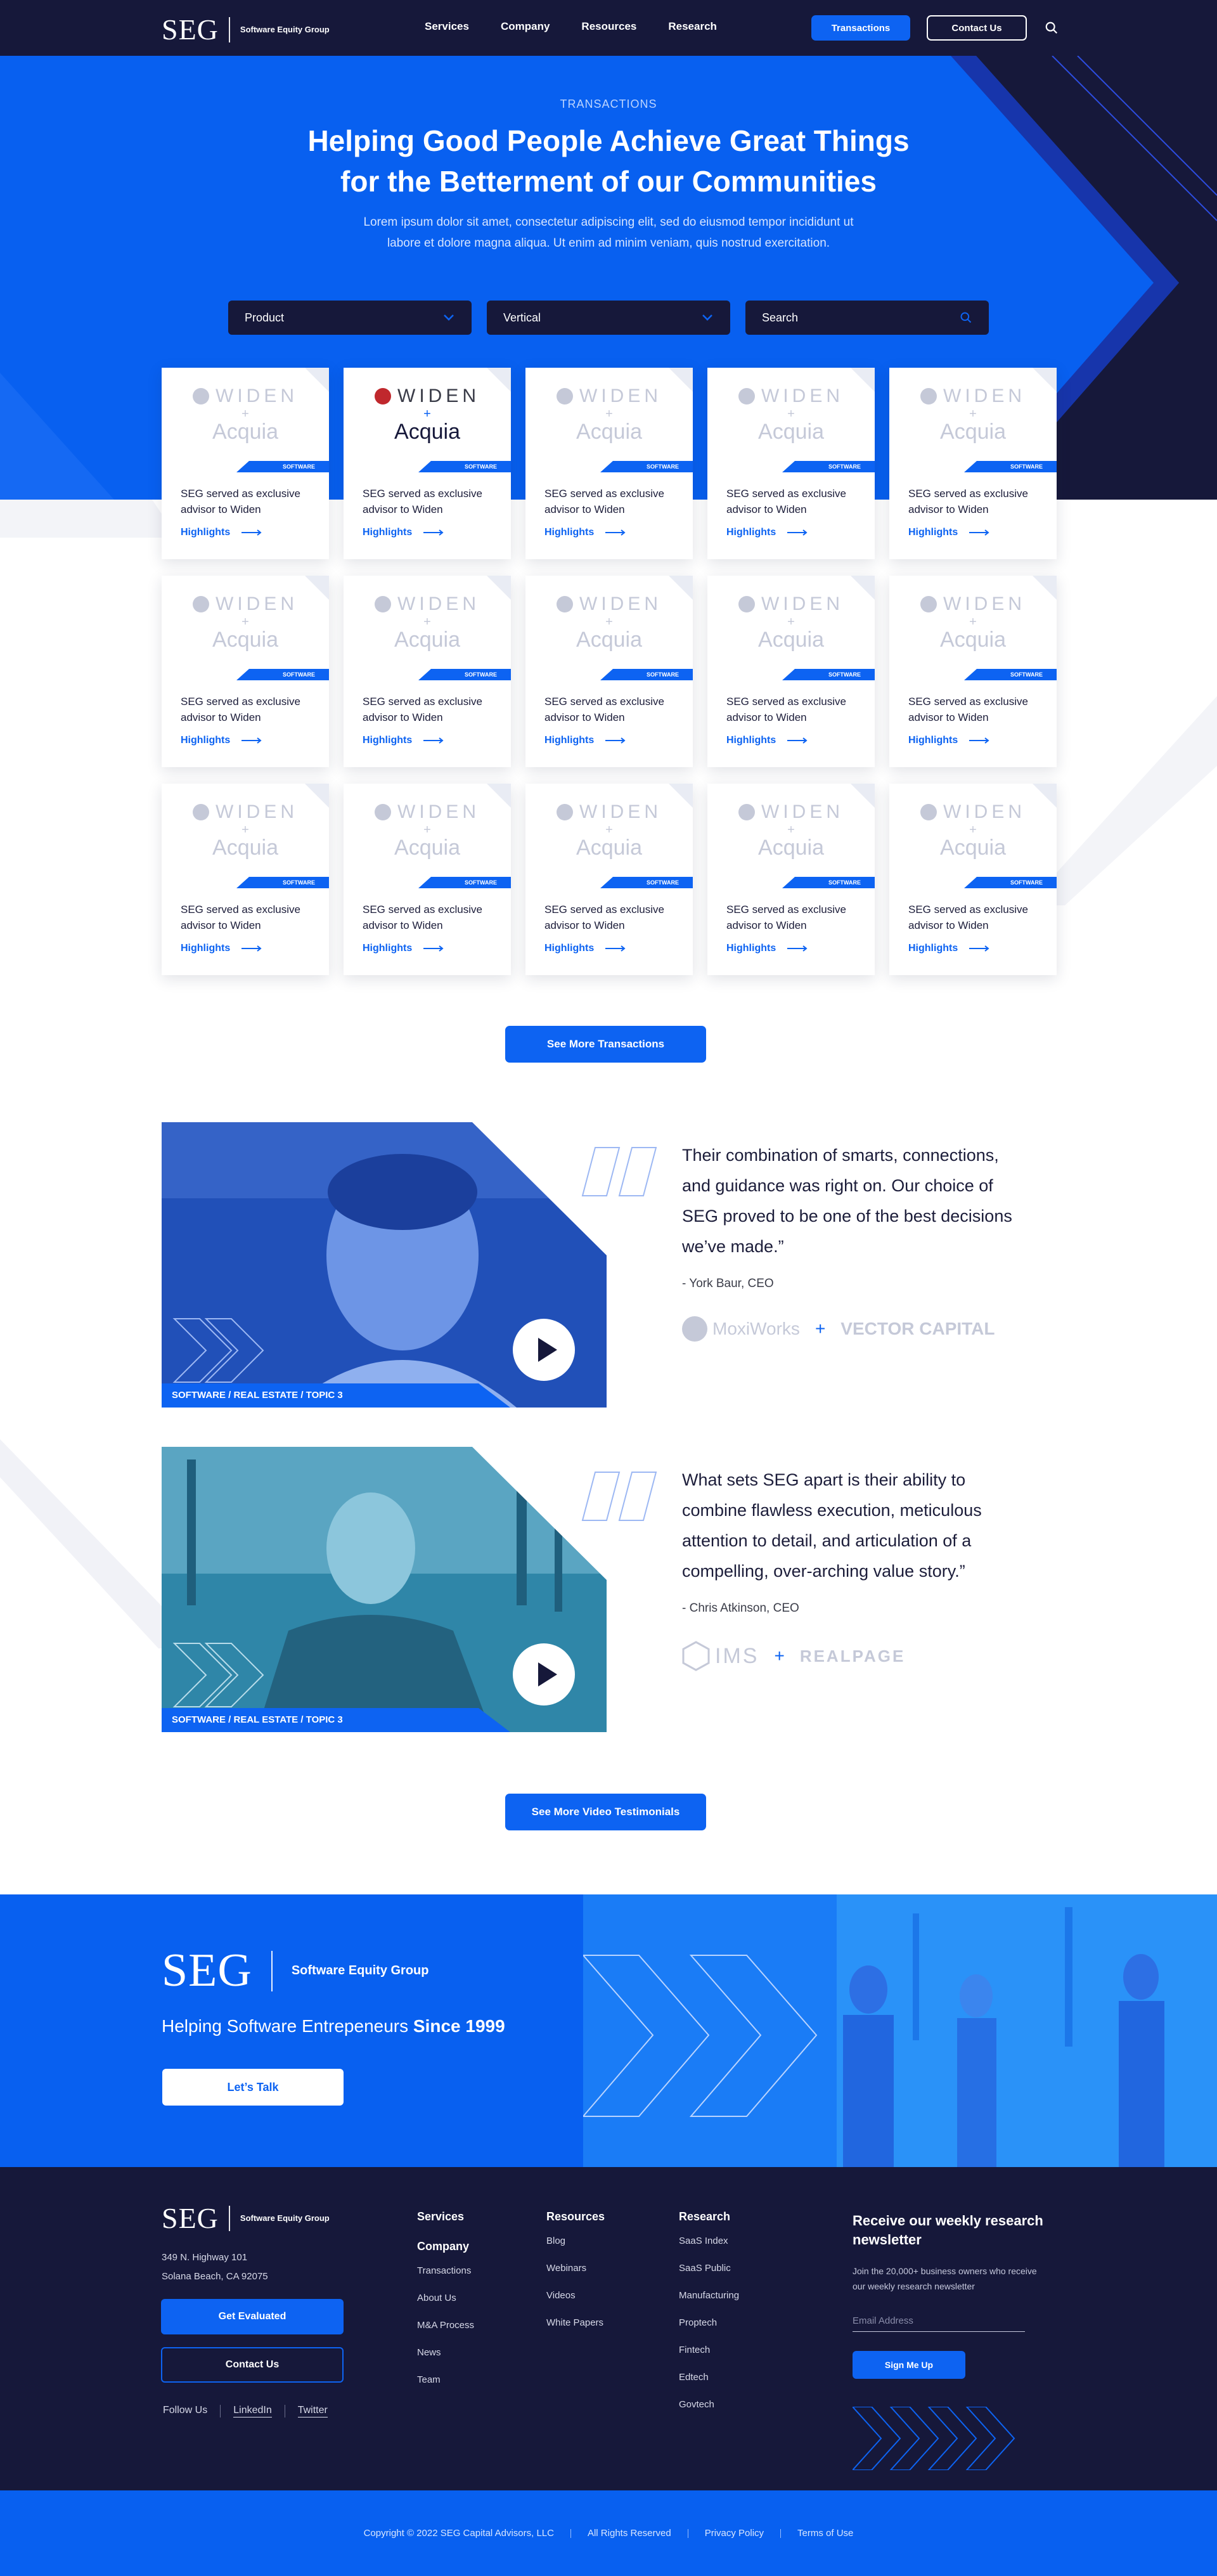 The height and width of the screenshot is (2576, 1217). I want to click on footer-link: White Papers, so click(575, 2322).